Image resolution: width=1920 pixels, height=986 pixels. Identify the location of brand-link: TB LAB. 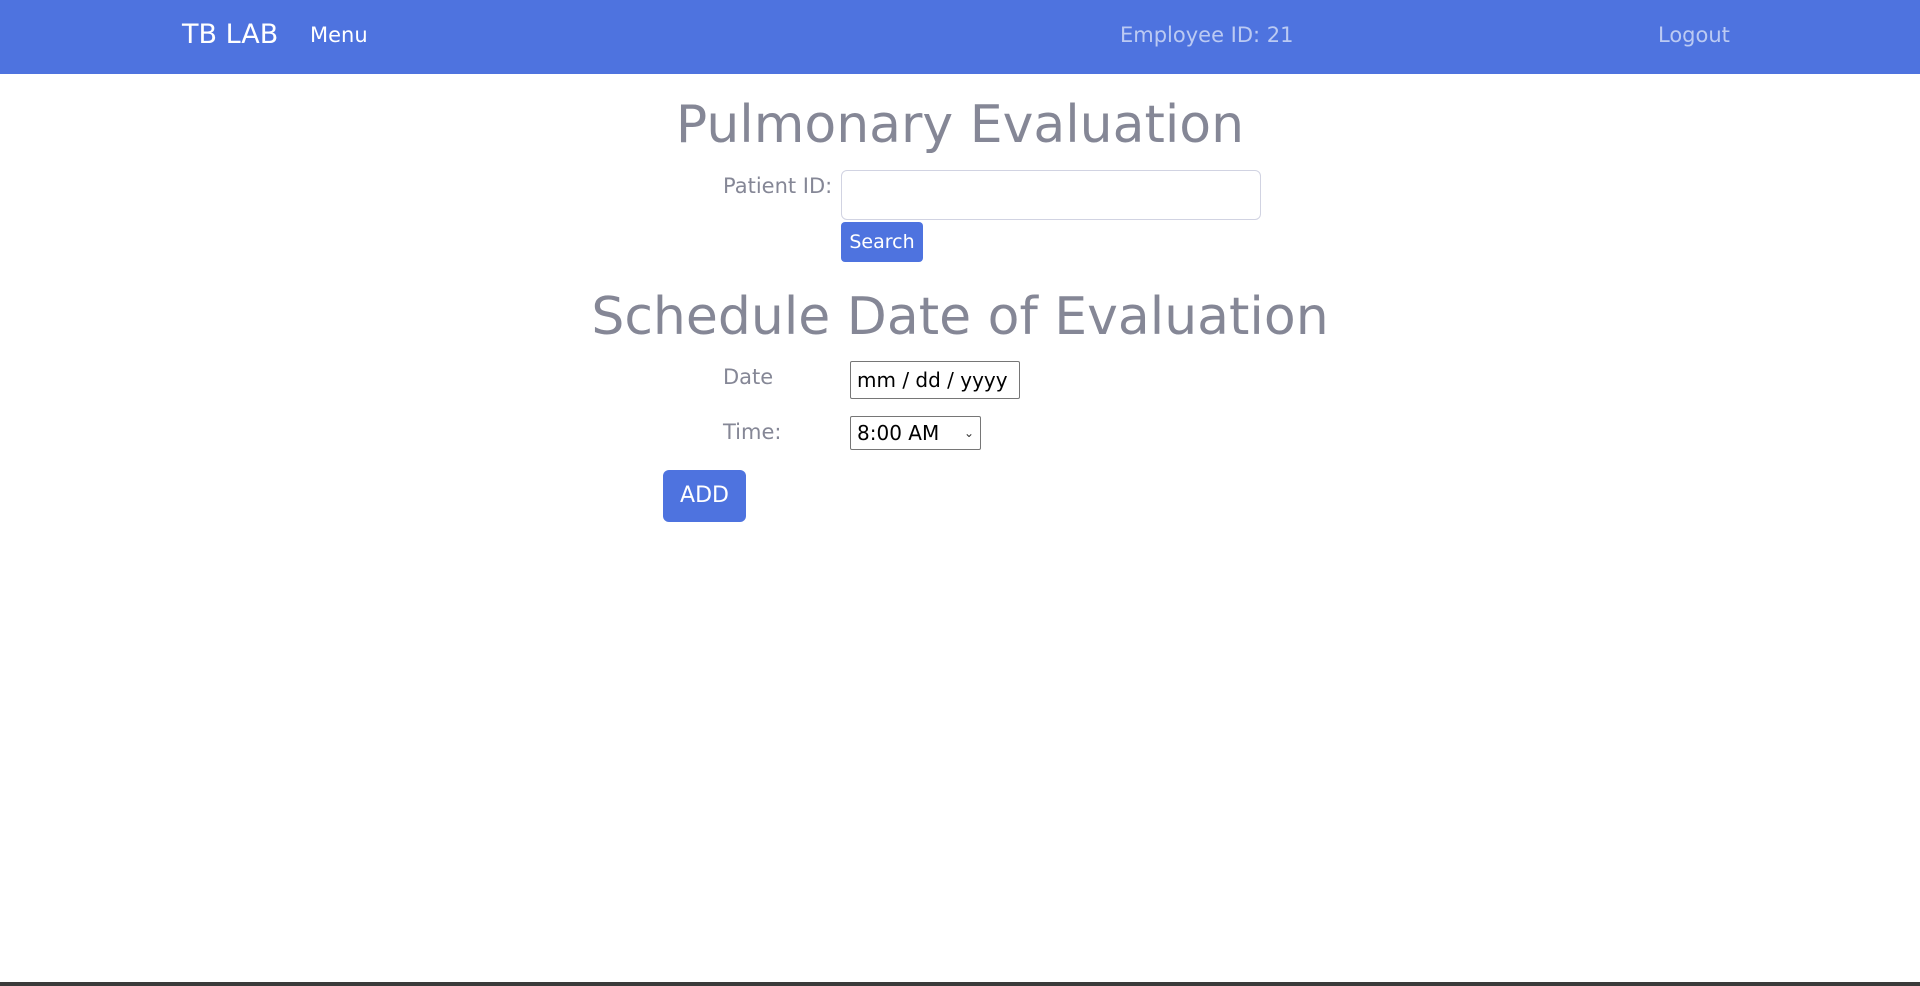
(230, 35).